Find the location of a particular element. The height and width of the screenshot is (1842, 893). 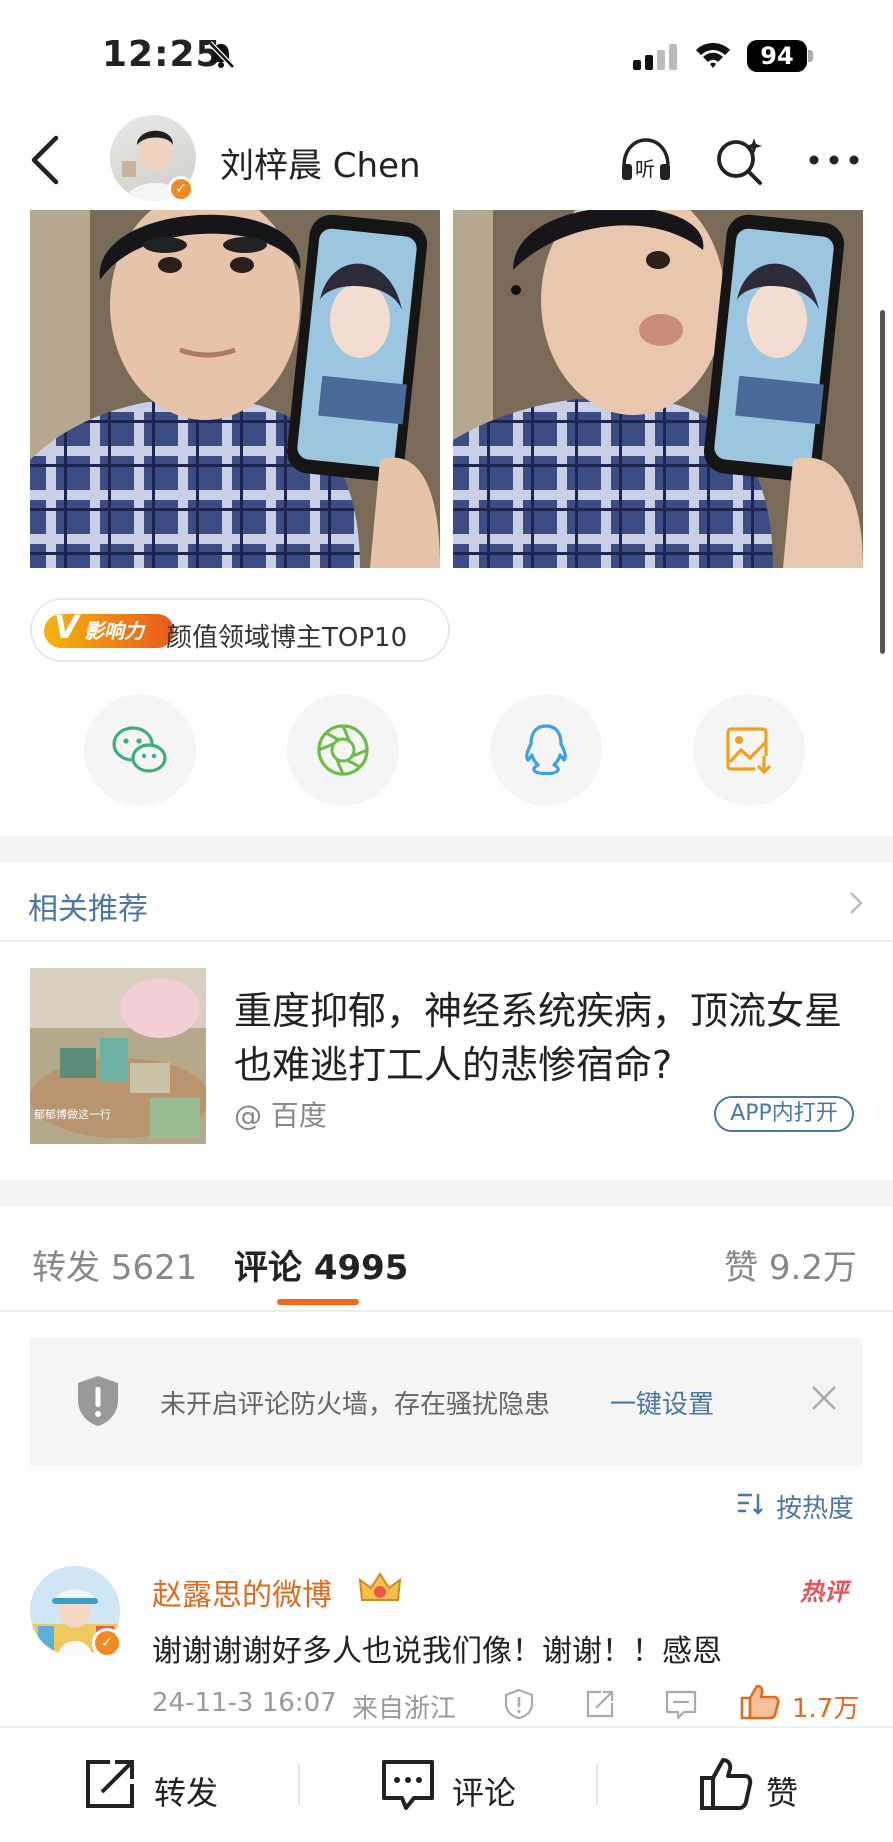

repost-icon is located at coordinates (110, 1784).